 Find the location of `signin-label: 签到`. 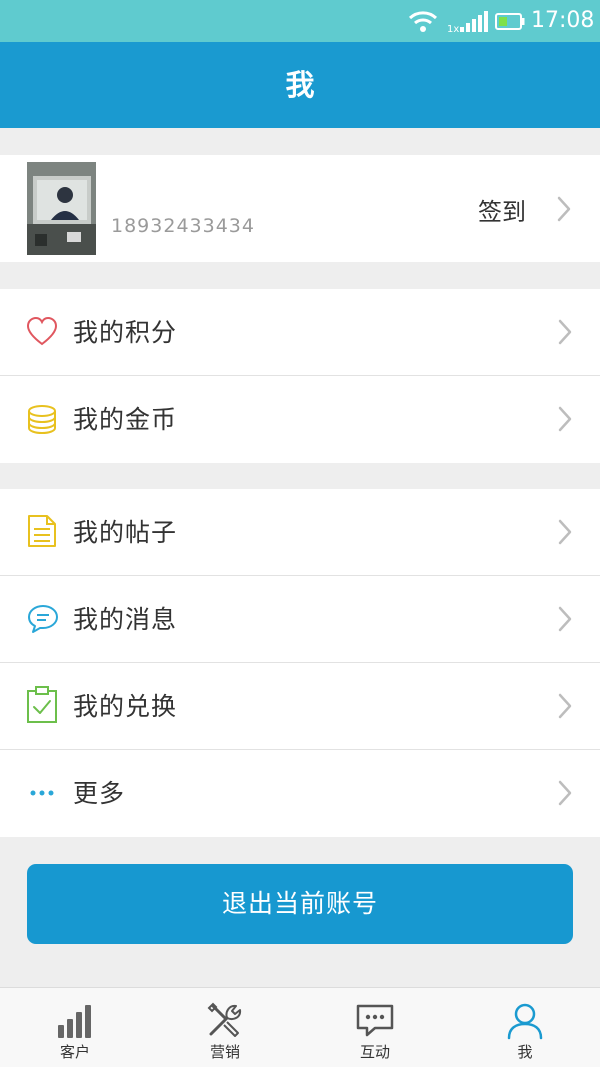

signin-label: 签到 is located at coordinates (502, 209).